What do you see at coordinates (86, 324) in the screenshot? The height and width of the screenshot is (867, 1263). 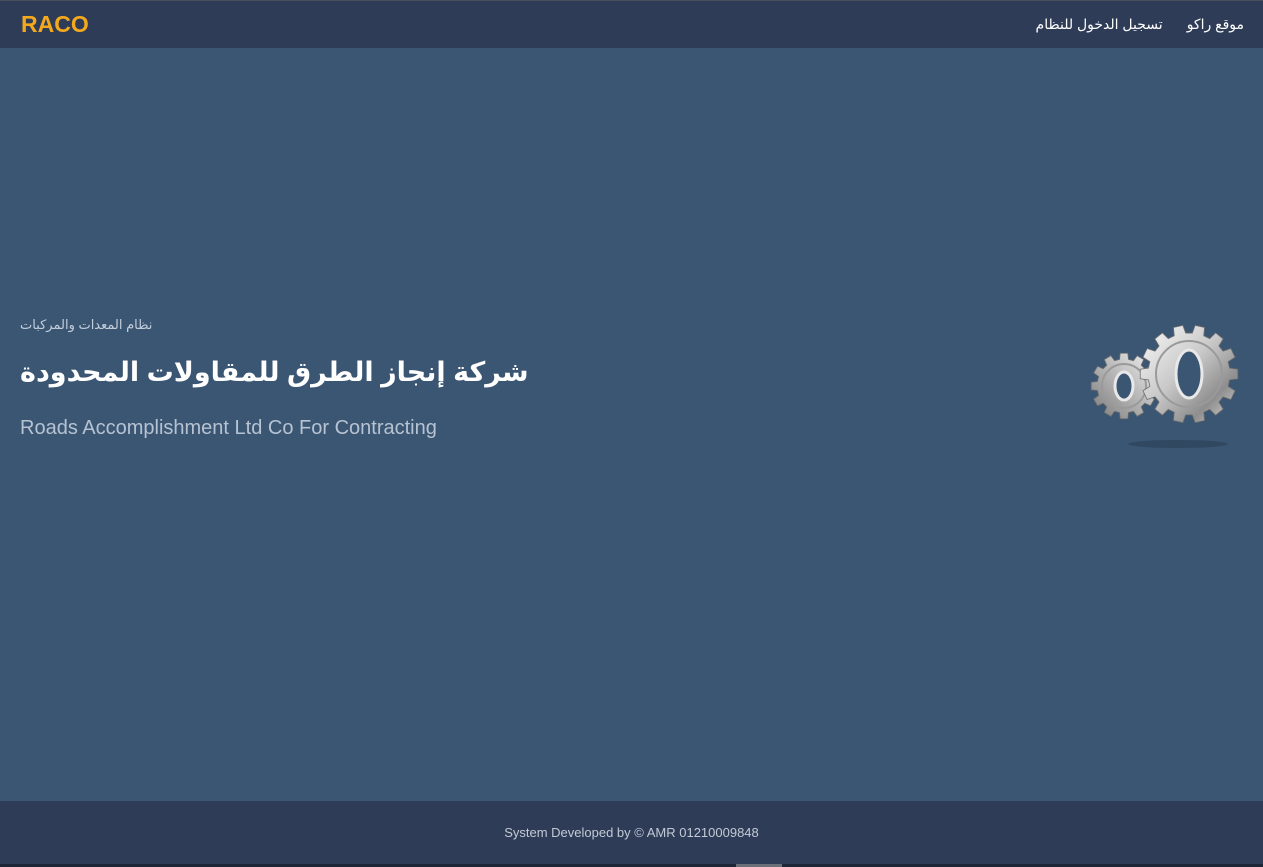 I see `hero-subtitle: نظام المعدات والمركبات` at bounding box center [86, 324].